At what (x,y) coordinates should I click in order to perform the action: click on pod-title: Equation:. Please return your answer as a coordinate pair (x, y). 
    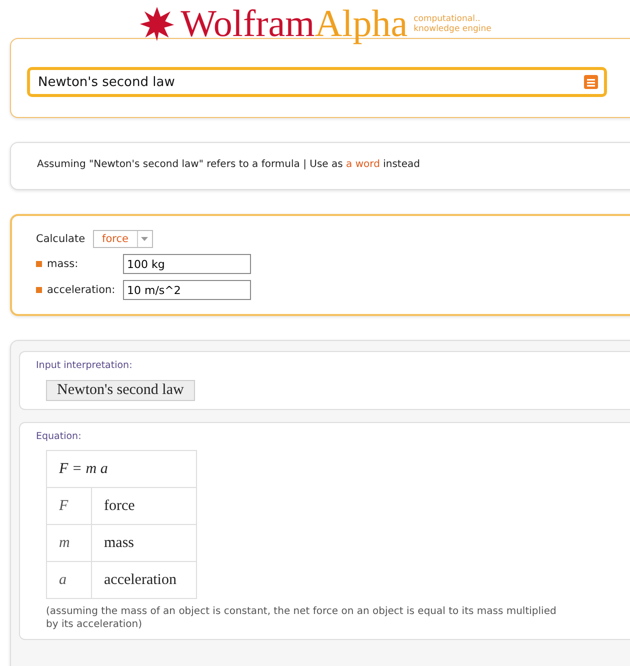
    Looking at the image, I should click on (59, 436).